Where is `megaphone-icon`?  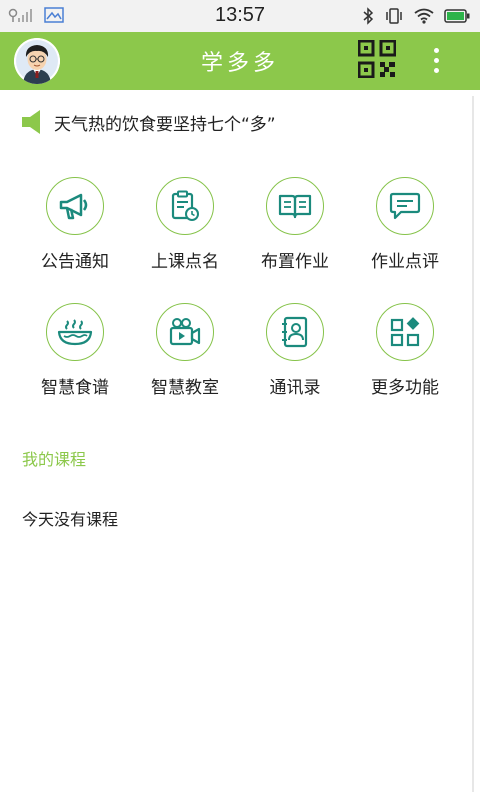 megaphone-icon is located at coordinates (73, 206).